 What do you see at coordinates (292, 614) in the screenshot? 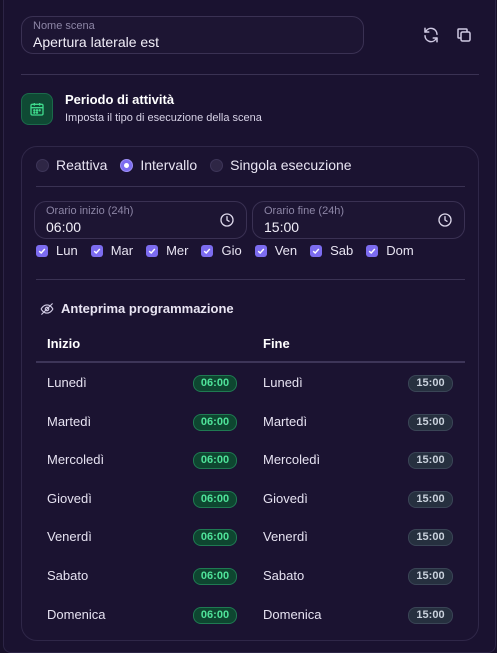
I see `row-end-day: Domenica` at bounding box center [292, 614].